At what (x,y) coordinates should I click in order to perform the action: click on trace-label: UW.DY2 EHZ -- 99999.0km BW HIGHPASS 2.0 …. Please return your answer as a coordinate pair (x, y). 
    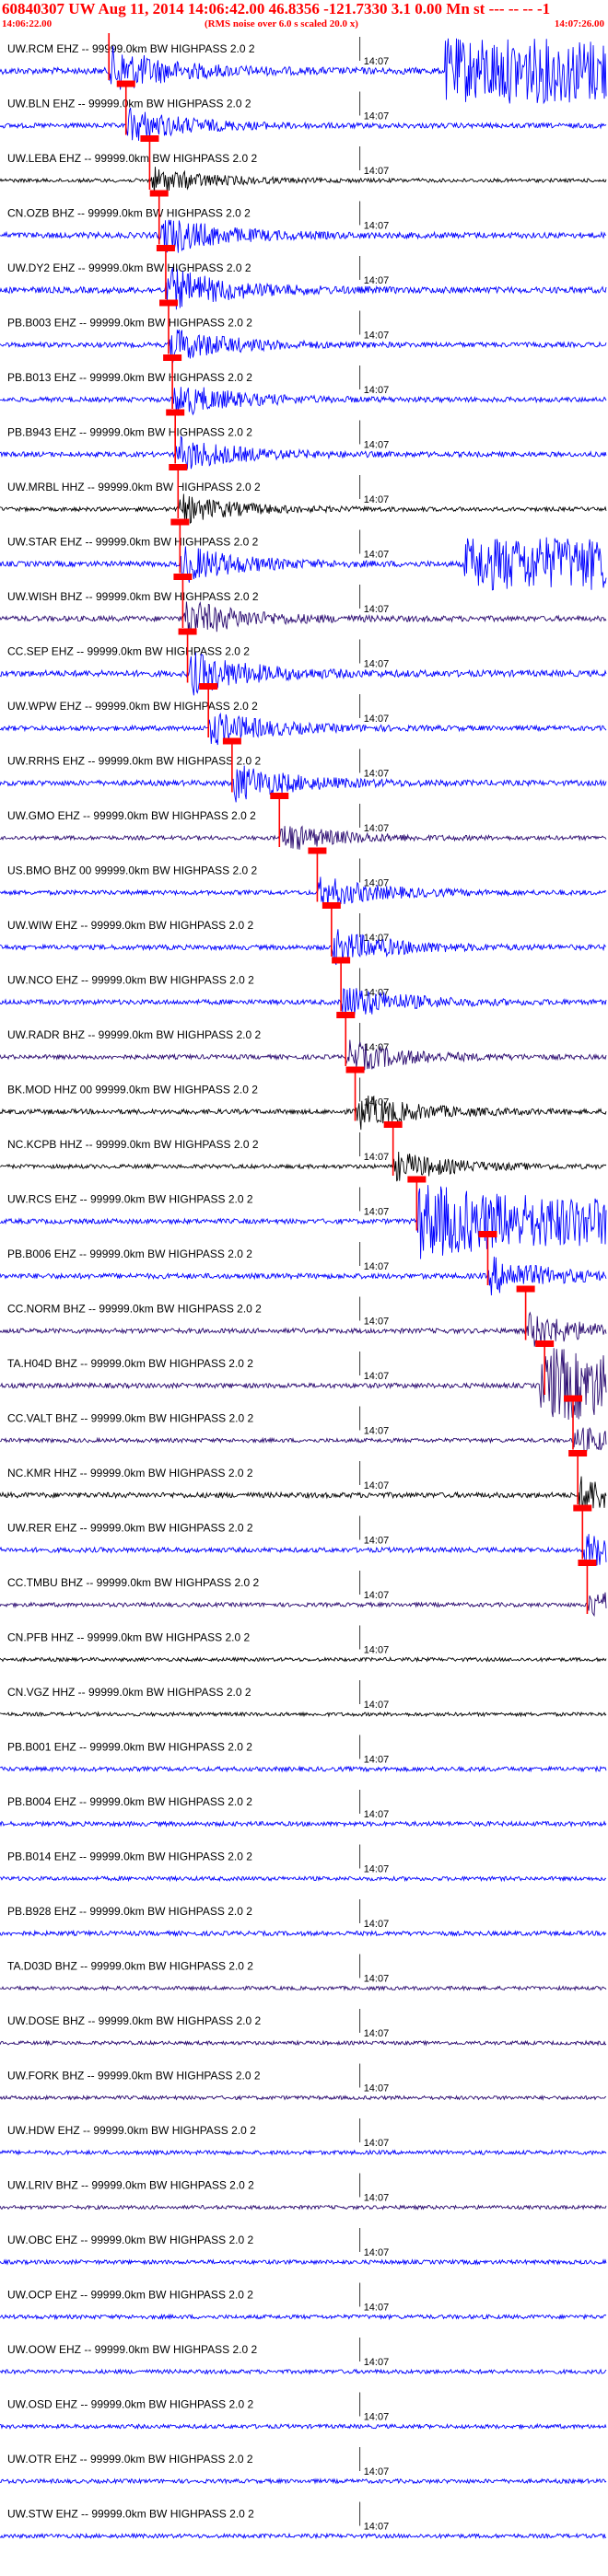
    Looking at the image, I should click on (129, 267).